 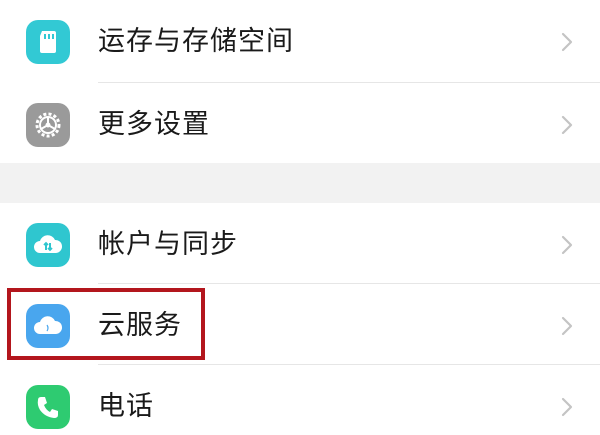 What do you see at coordinates (126, 406) in the screenshot?
I see `settings-item-label: 电话` at bounding box center [126, 406].